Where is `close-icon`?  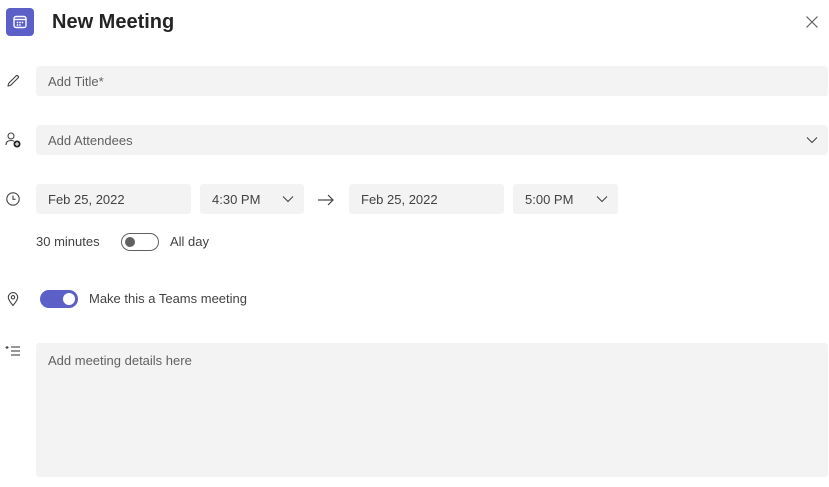 close-icon is located at coordinates (812, 22).